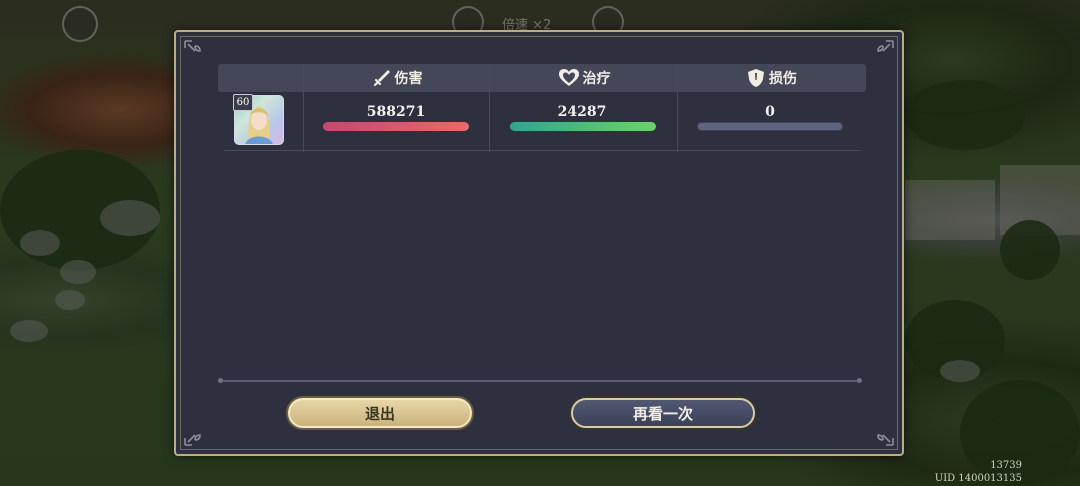 The height and width of the screenshot is (486, 1080). What do you see at coordinates (243, 102) in the screenshot?
I see `character-level: 60` at bounding box center [243, 102].